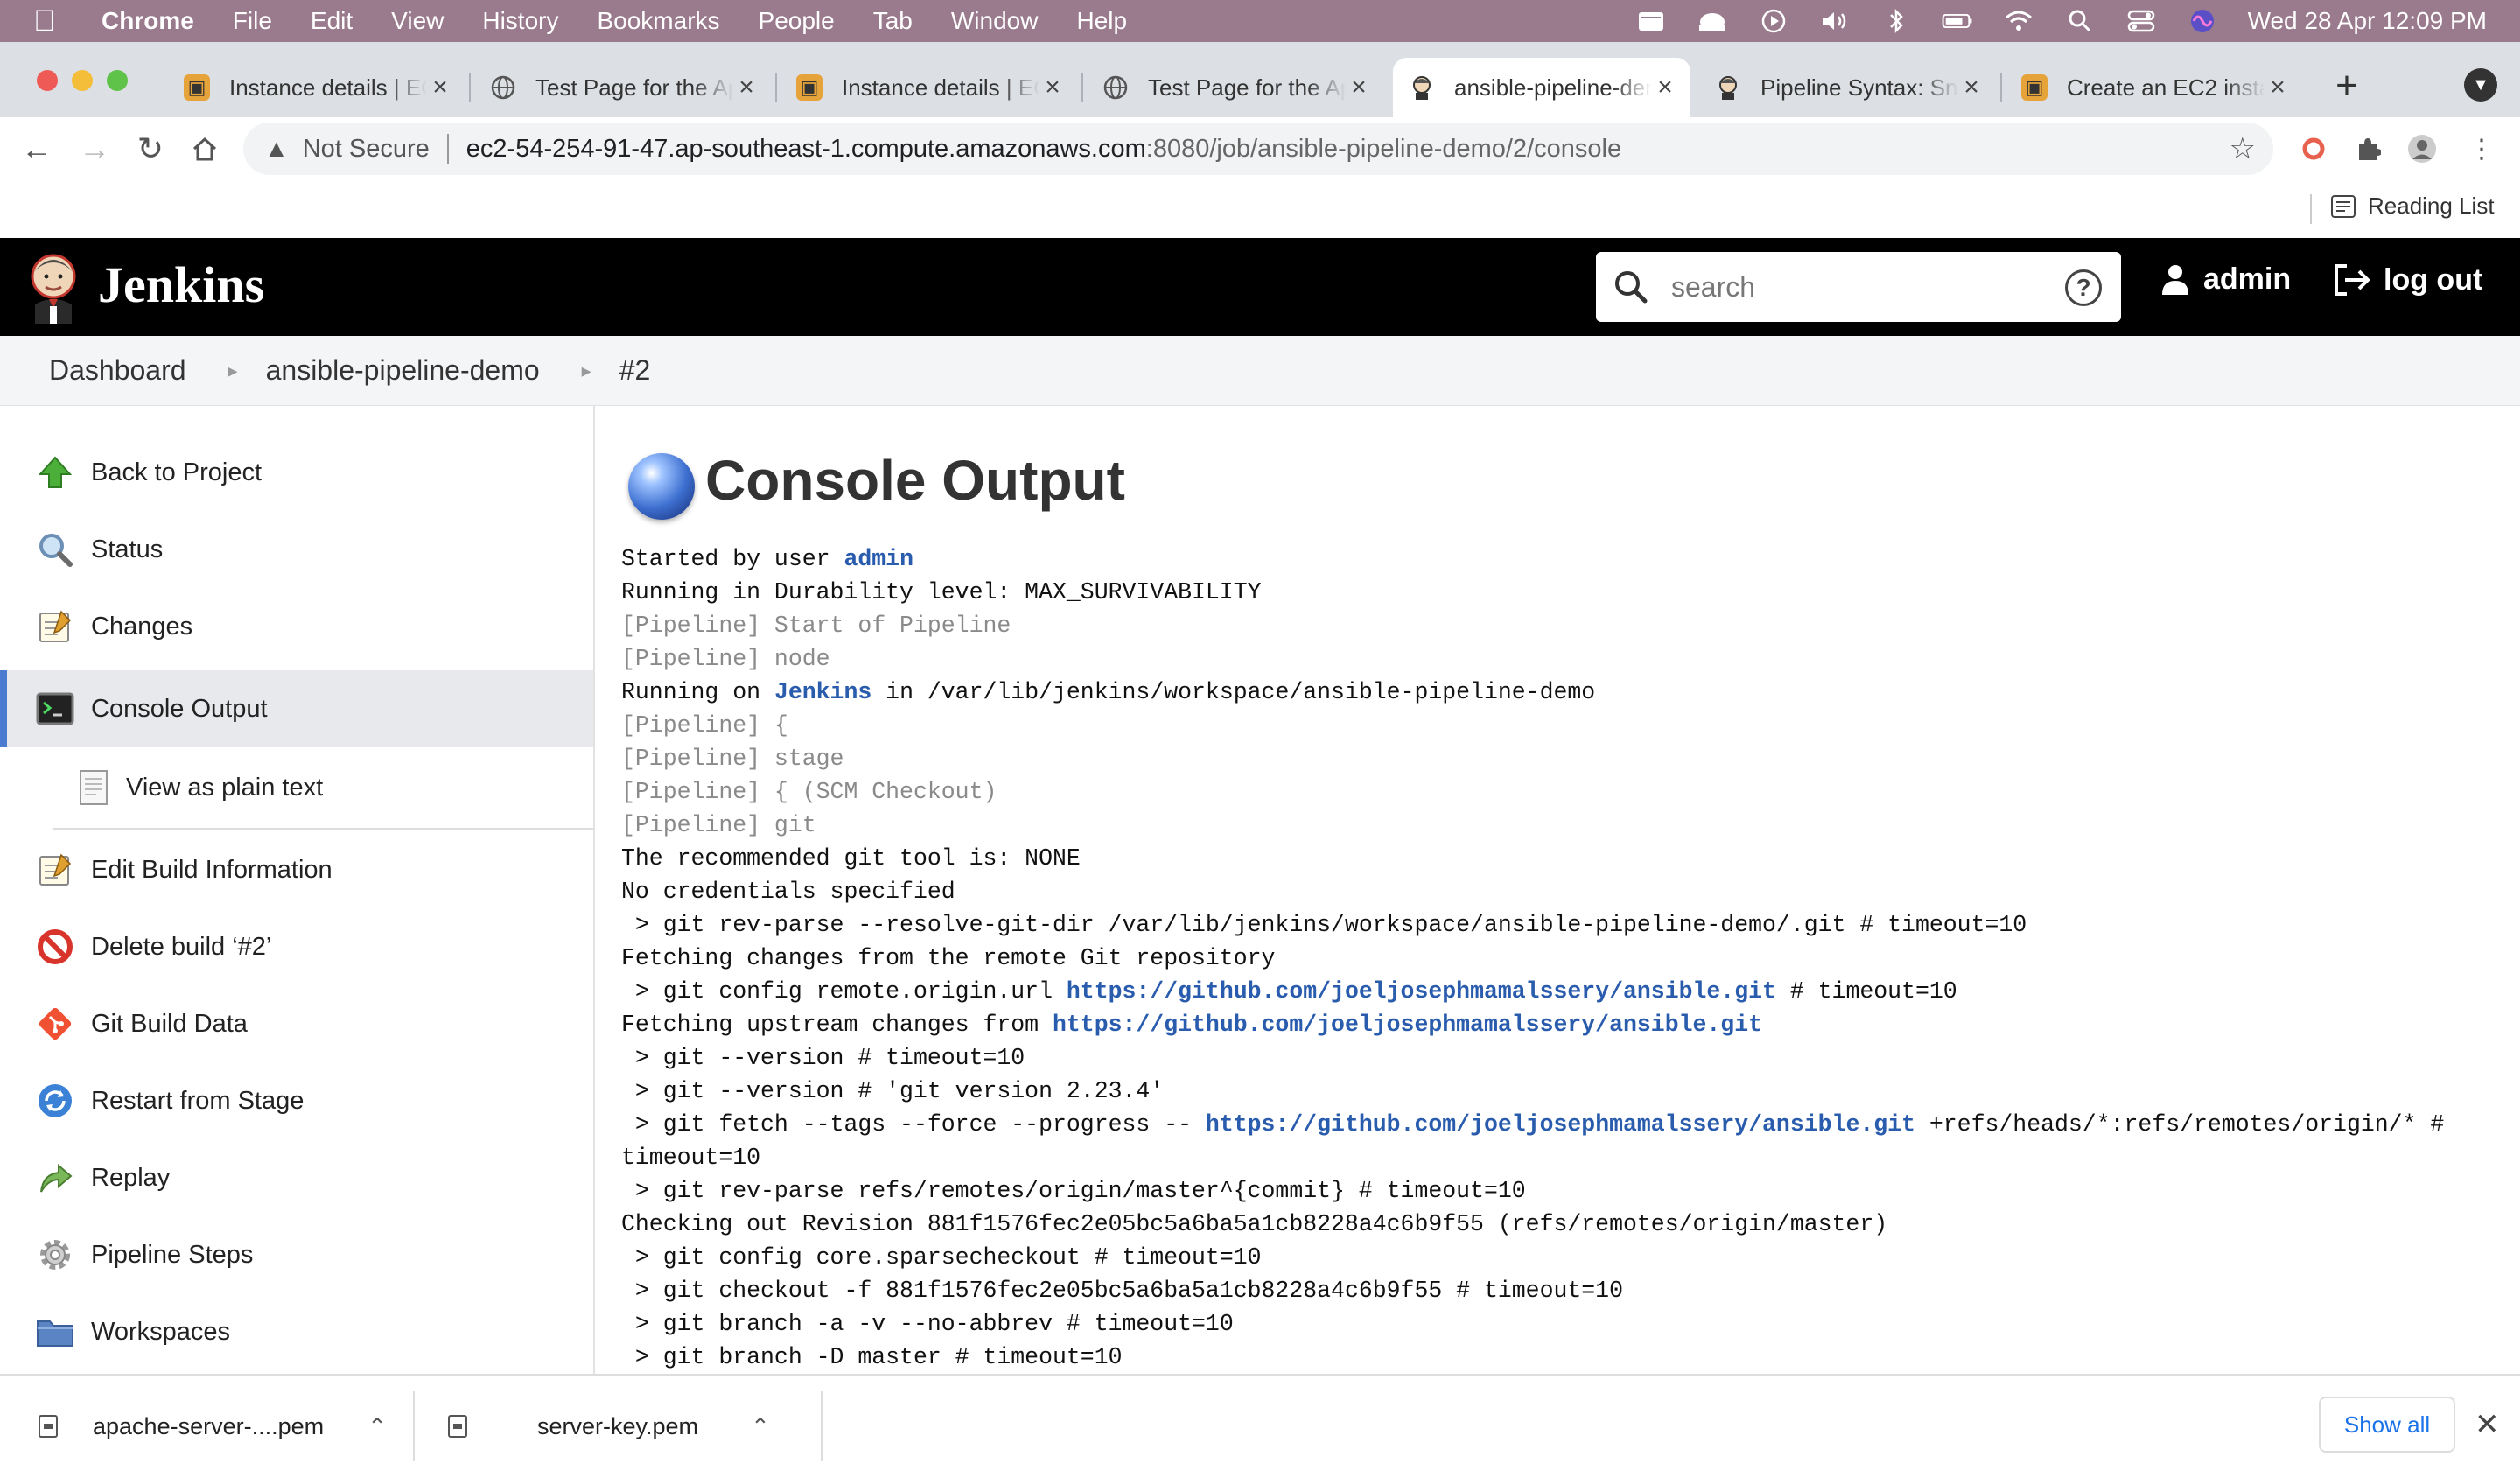 This screenshot has height=1477, width=2520. I want to click on console-text: The recommended git tool is: NONE, so click(851, 858).